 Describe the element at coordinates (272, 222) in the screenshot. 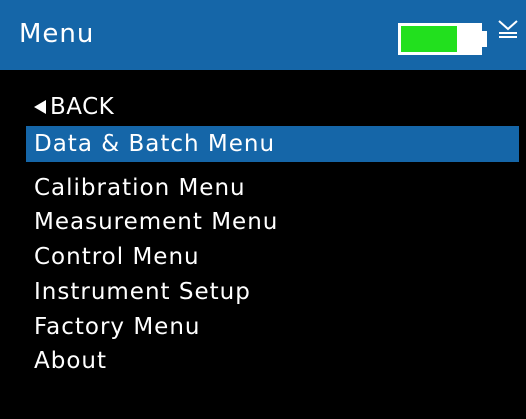

I see `menu-item-measurement: Measurement Menu` at that location.